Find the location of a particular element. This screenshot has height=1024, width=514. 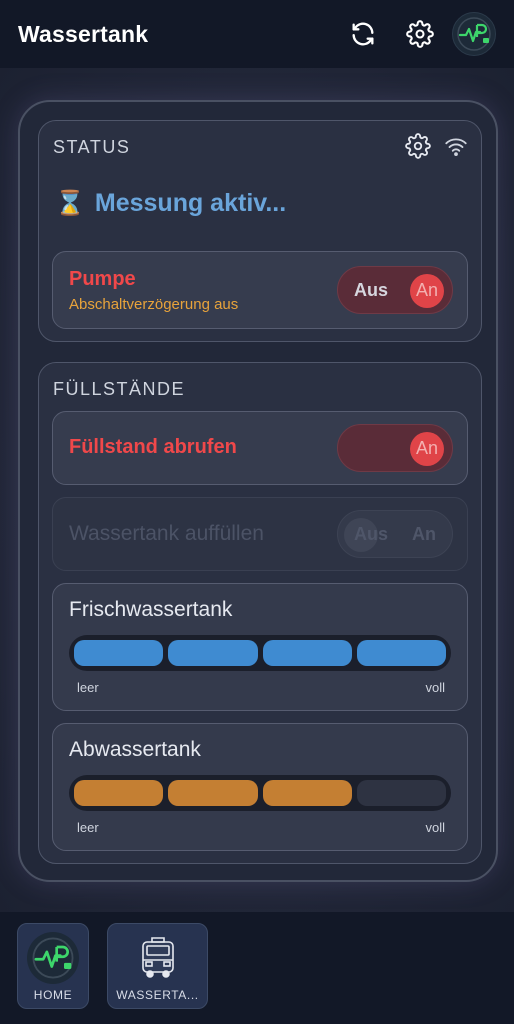

fresh-level-bar is located at coordinates (260, 653).